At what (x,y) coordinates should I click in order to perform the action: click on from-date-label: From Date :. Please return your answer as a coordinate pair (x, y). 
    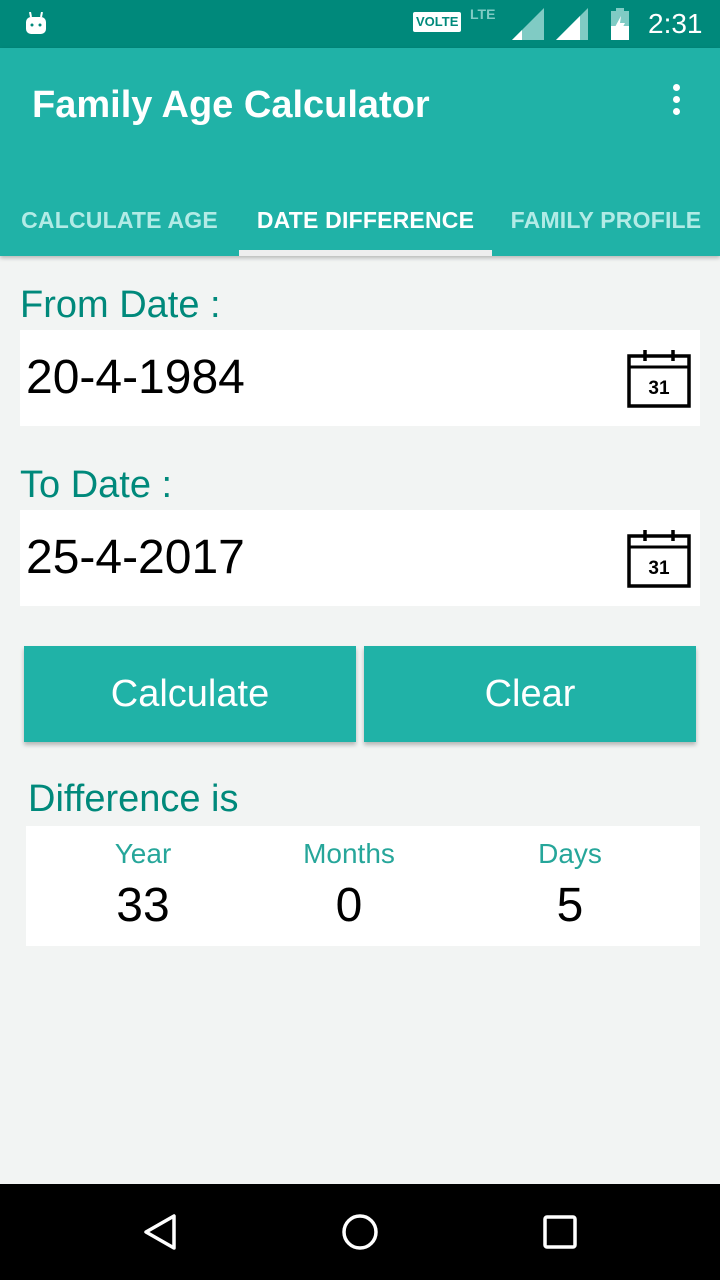
    Looking at the image, I should click on (120, 305).